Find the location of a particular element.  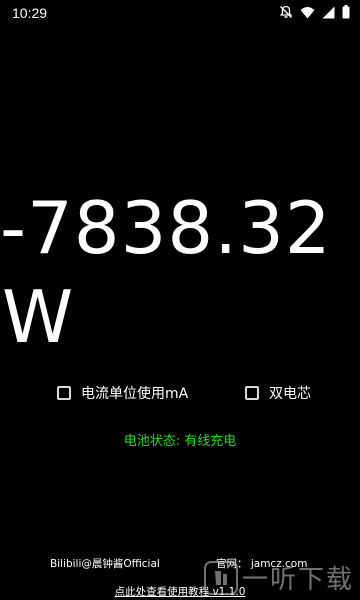

power-reading-unit: W is located at coordinates (38, 317).